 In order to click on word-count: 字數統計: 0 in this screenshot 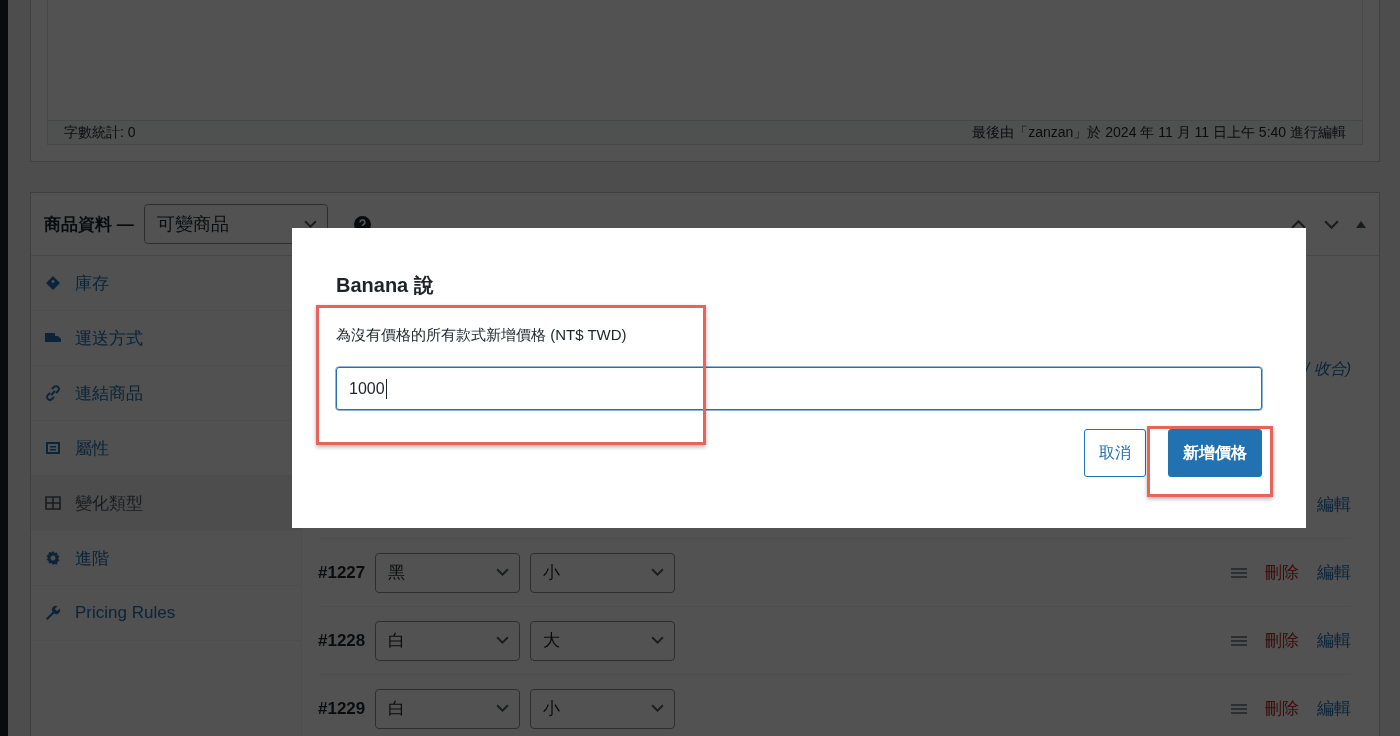, I will do `click(100, 132)`.